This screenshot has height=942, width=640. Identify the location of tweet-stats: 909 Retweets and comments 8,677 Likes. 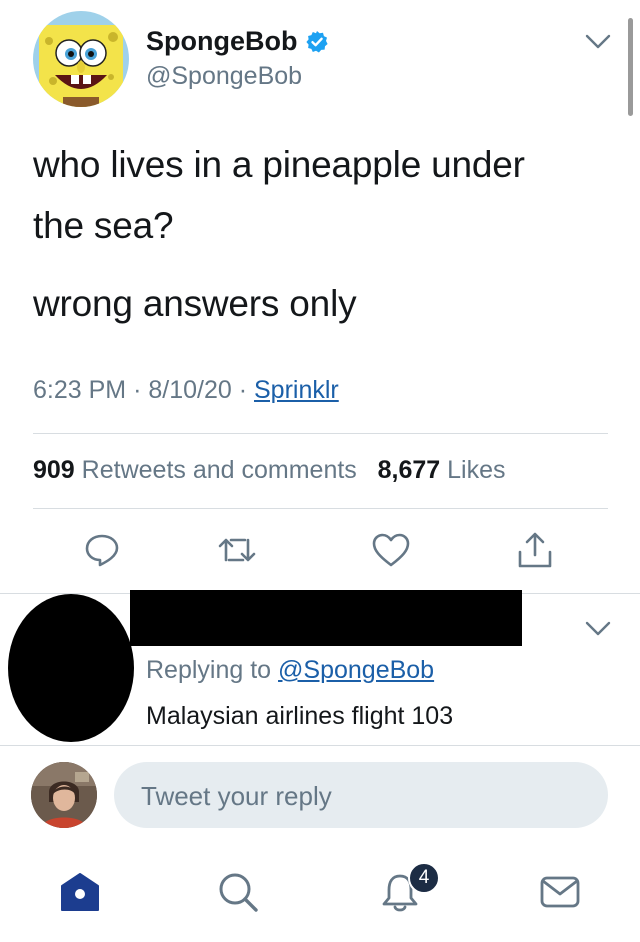
(269, 470).